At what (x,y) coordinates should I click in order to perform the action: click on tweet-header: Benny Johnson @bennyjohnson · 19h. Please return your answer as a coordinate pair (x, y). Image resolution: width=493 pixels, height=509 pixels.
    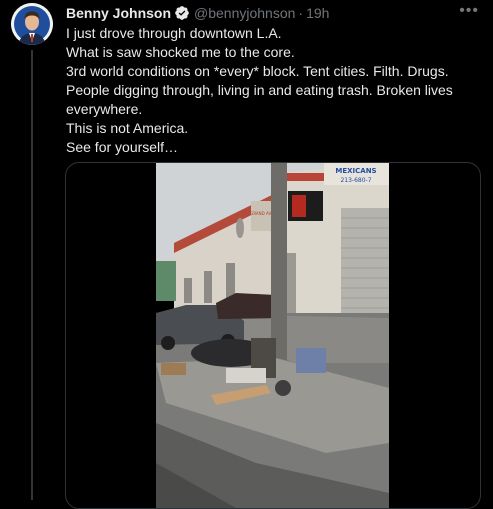
    Looking at the image, I should click on (264, 13).